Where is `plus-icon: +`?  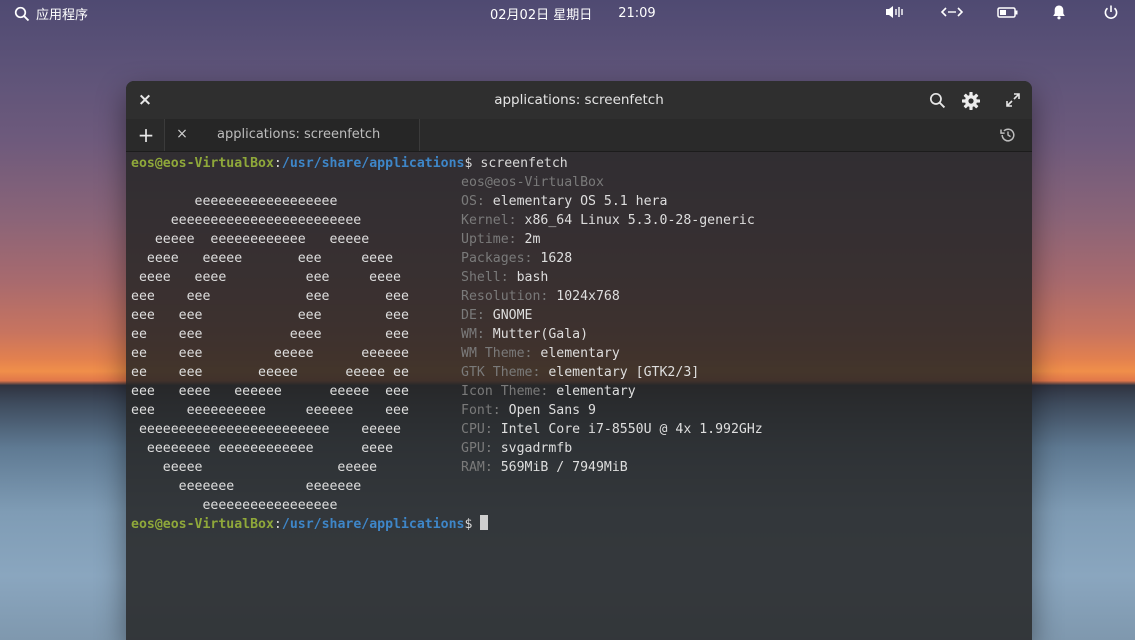
plus-icon: + is located at coordinates (146, 135).